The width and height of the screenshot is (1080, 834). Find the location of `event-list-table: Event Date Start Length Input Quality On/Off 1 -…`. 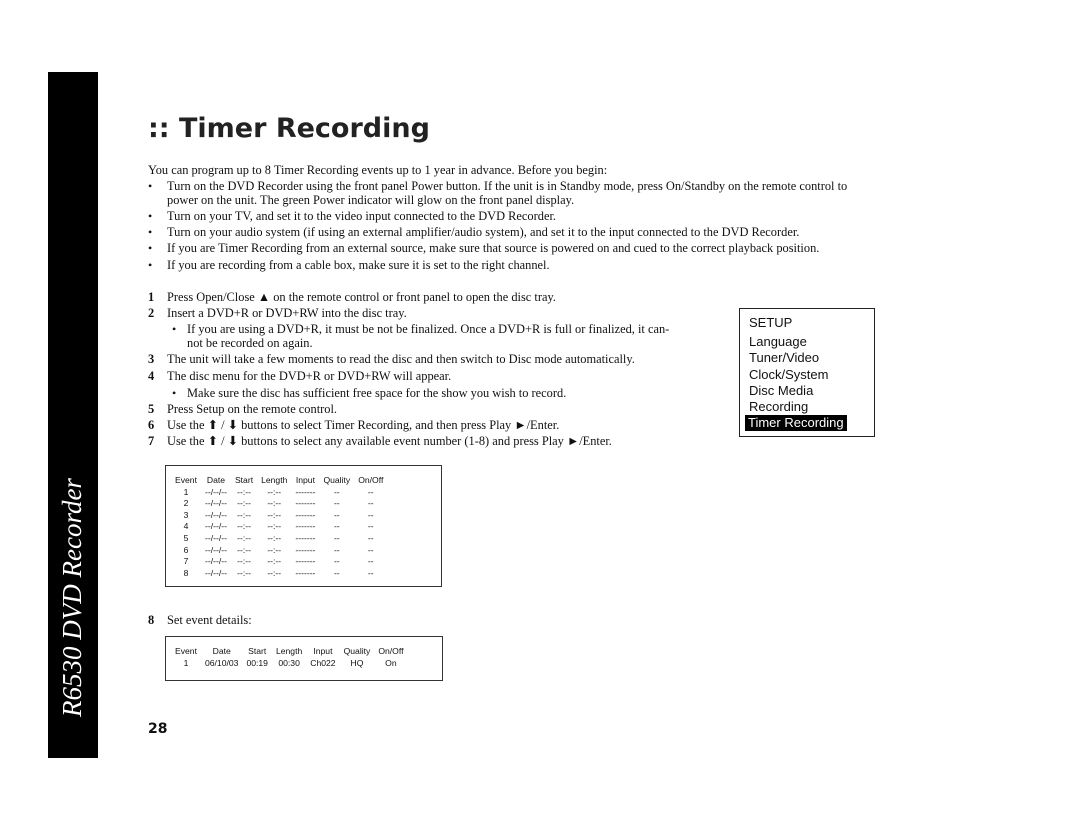

event-list-table: Event Date Start Length Input Quality On/Off 1 -… is located at coordinates (303, 526).